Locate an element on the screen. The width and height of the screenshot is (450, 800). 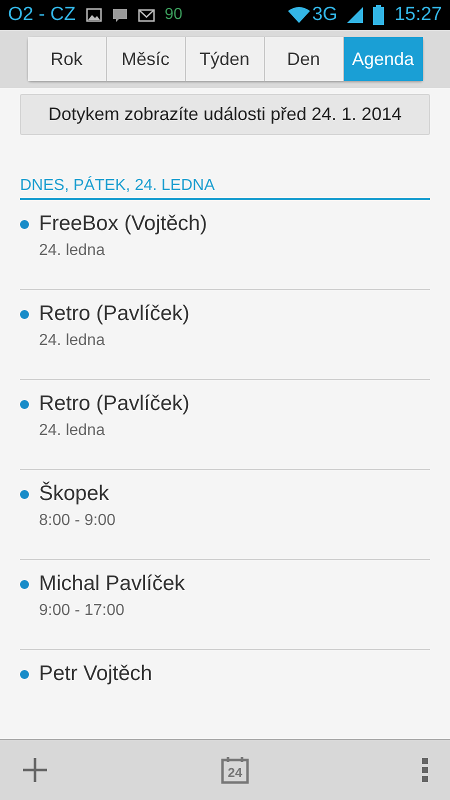
event-title: Michal Pavlíček is located at coordinates (112, 584).